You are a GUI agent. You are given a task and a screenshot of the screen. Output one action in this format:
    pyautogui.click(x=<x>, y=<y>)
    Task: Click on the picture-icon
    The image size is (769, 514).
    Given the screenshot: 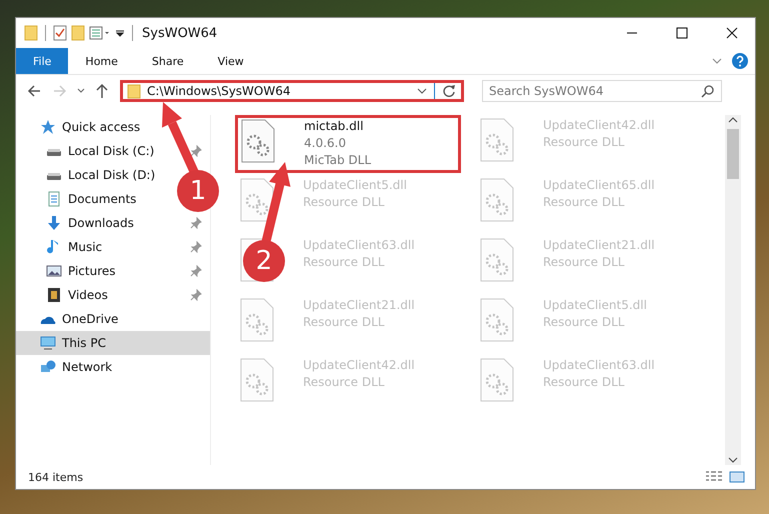 What is the action you would take?
    pyautogui.click(x=54, y=271)
    